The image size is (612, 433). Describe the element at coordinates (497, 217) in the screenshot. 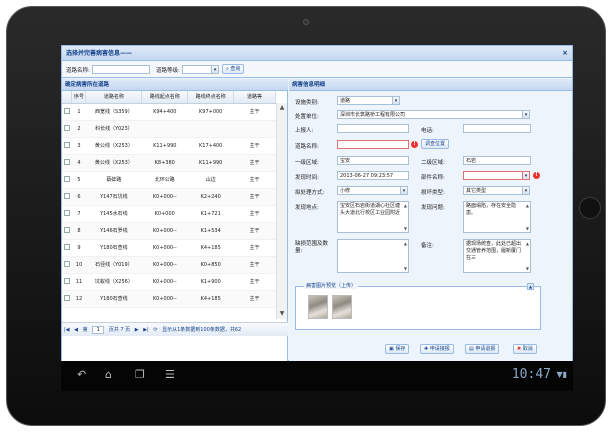

I see `problem-textarea: 路面塌陷，存在安全隐患。 ▲ ▼` at that location.